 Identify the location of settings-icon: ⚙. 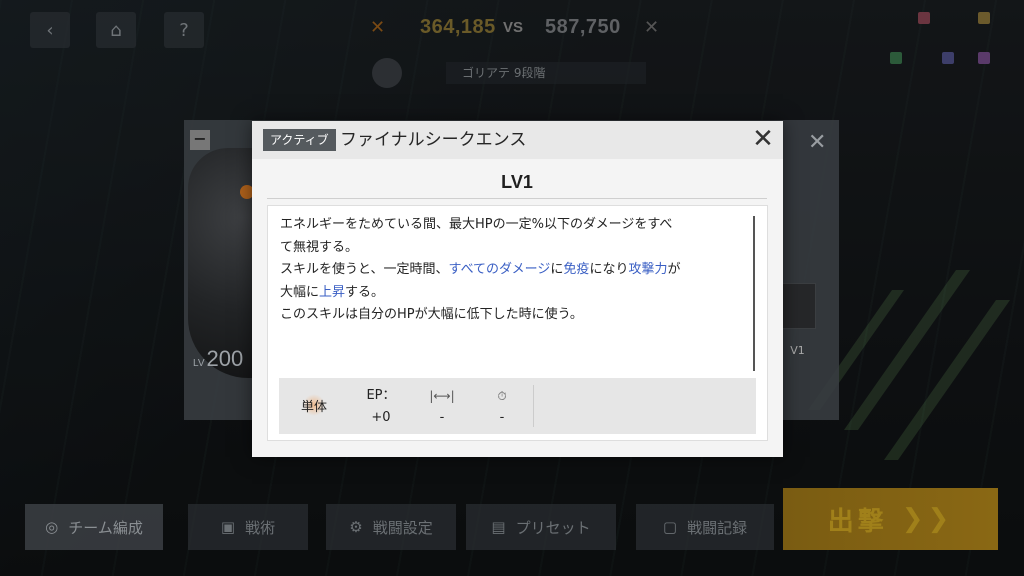
(356, 527).